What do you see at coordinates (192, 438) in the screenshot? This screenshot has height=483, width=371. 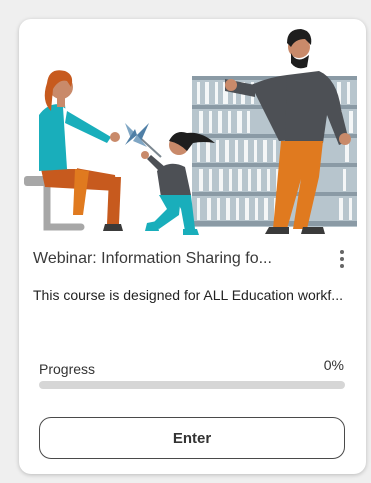 I see `enter-button: Enter` at bounding box center [192, 438].